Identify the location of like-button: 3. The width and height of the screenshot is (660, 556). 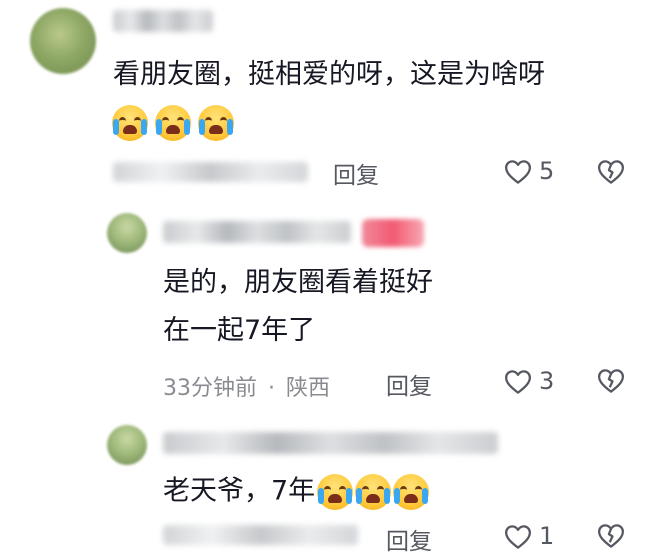
(533, 382).